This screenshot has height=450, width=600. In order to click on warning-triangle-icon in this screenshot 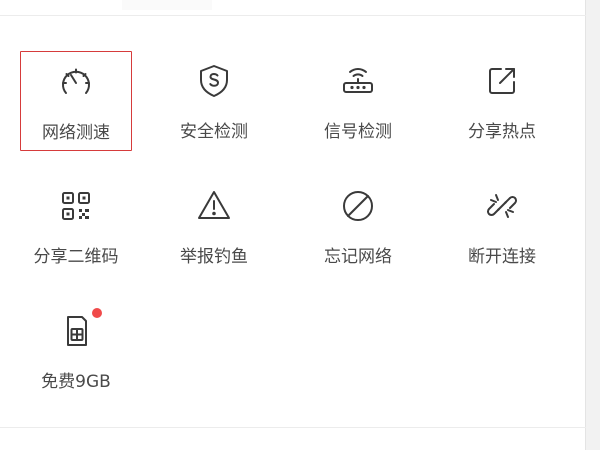, I will do `click(214, 206)`.